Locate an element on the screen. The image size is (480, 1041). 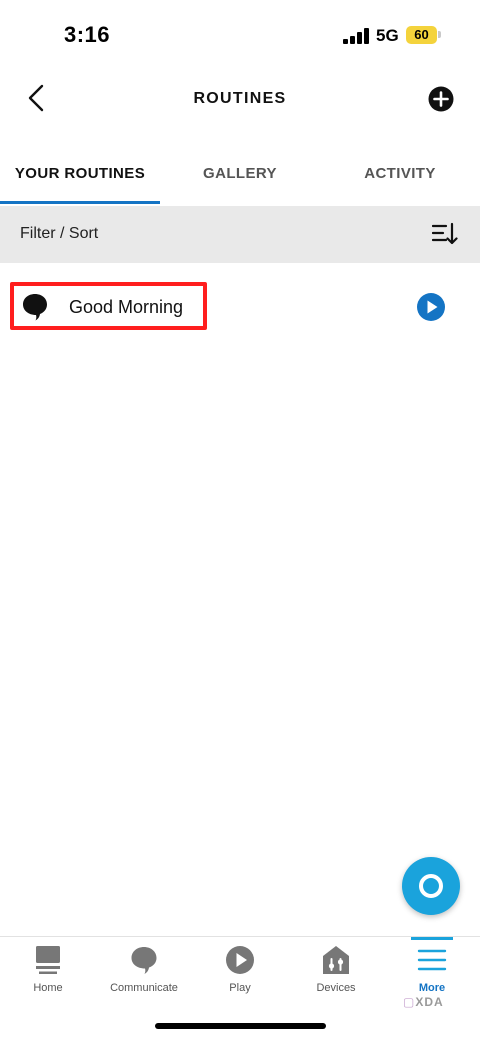
routine-item: Good Morning is located at coordinates (240, 307).